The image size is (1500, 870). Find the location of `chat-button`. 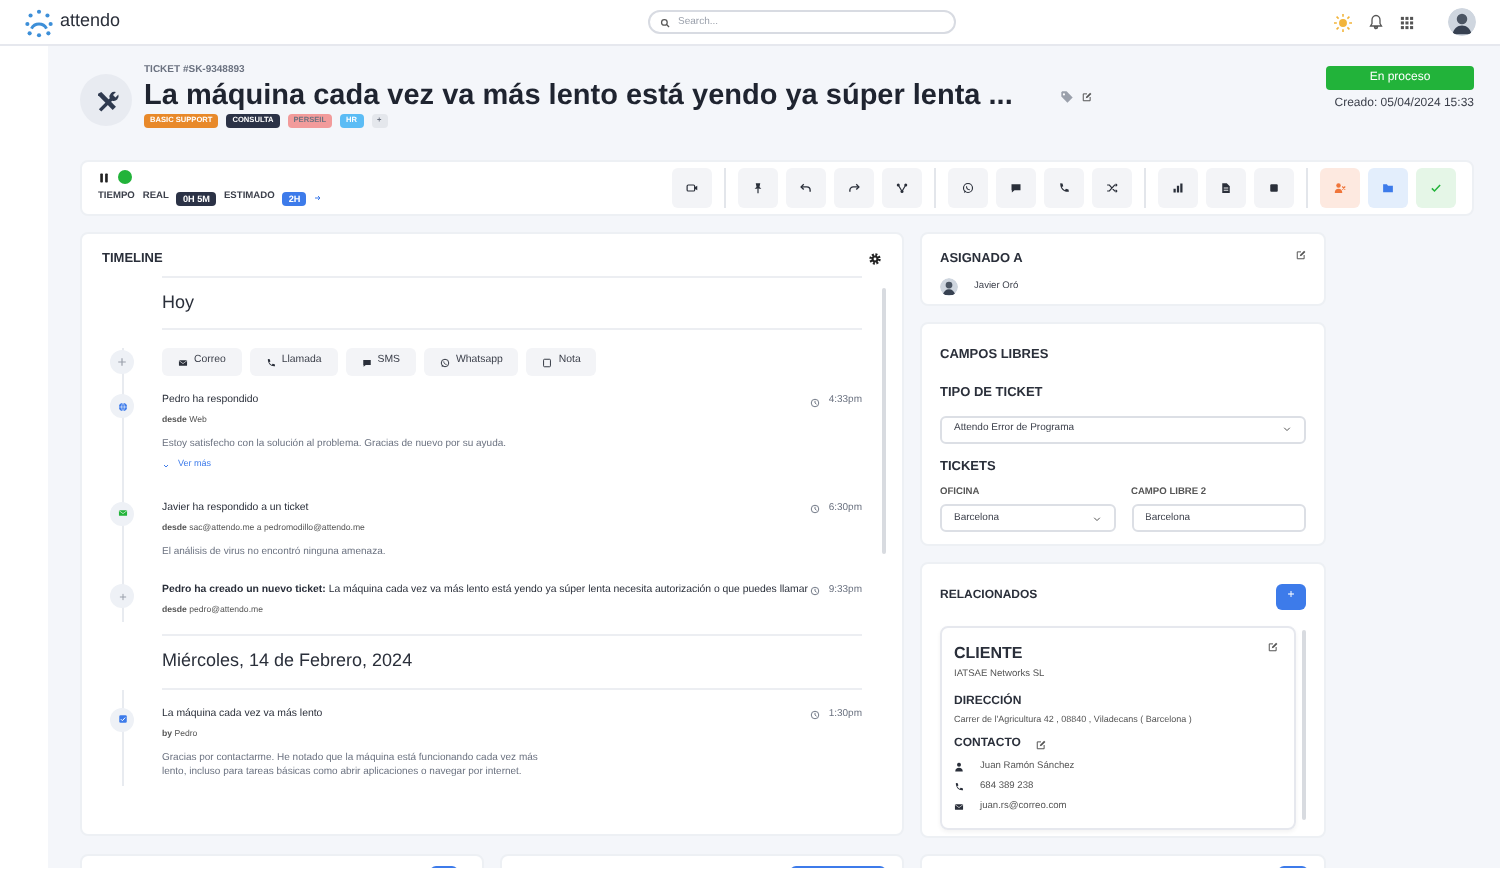

chat-button is located at coordinates (1016, 188).